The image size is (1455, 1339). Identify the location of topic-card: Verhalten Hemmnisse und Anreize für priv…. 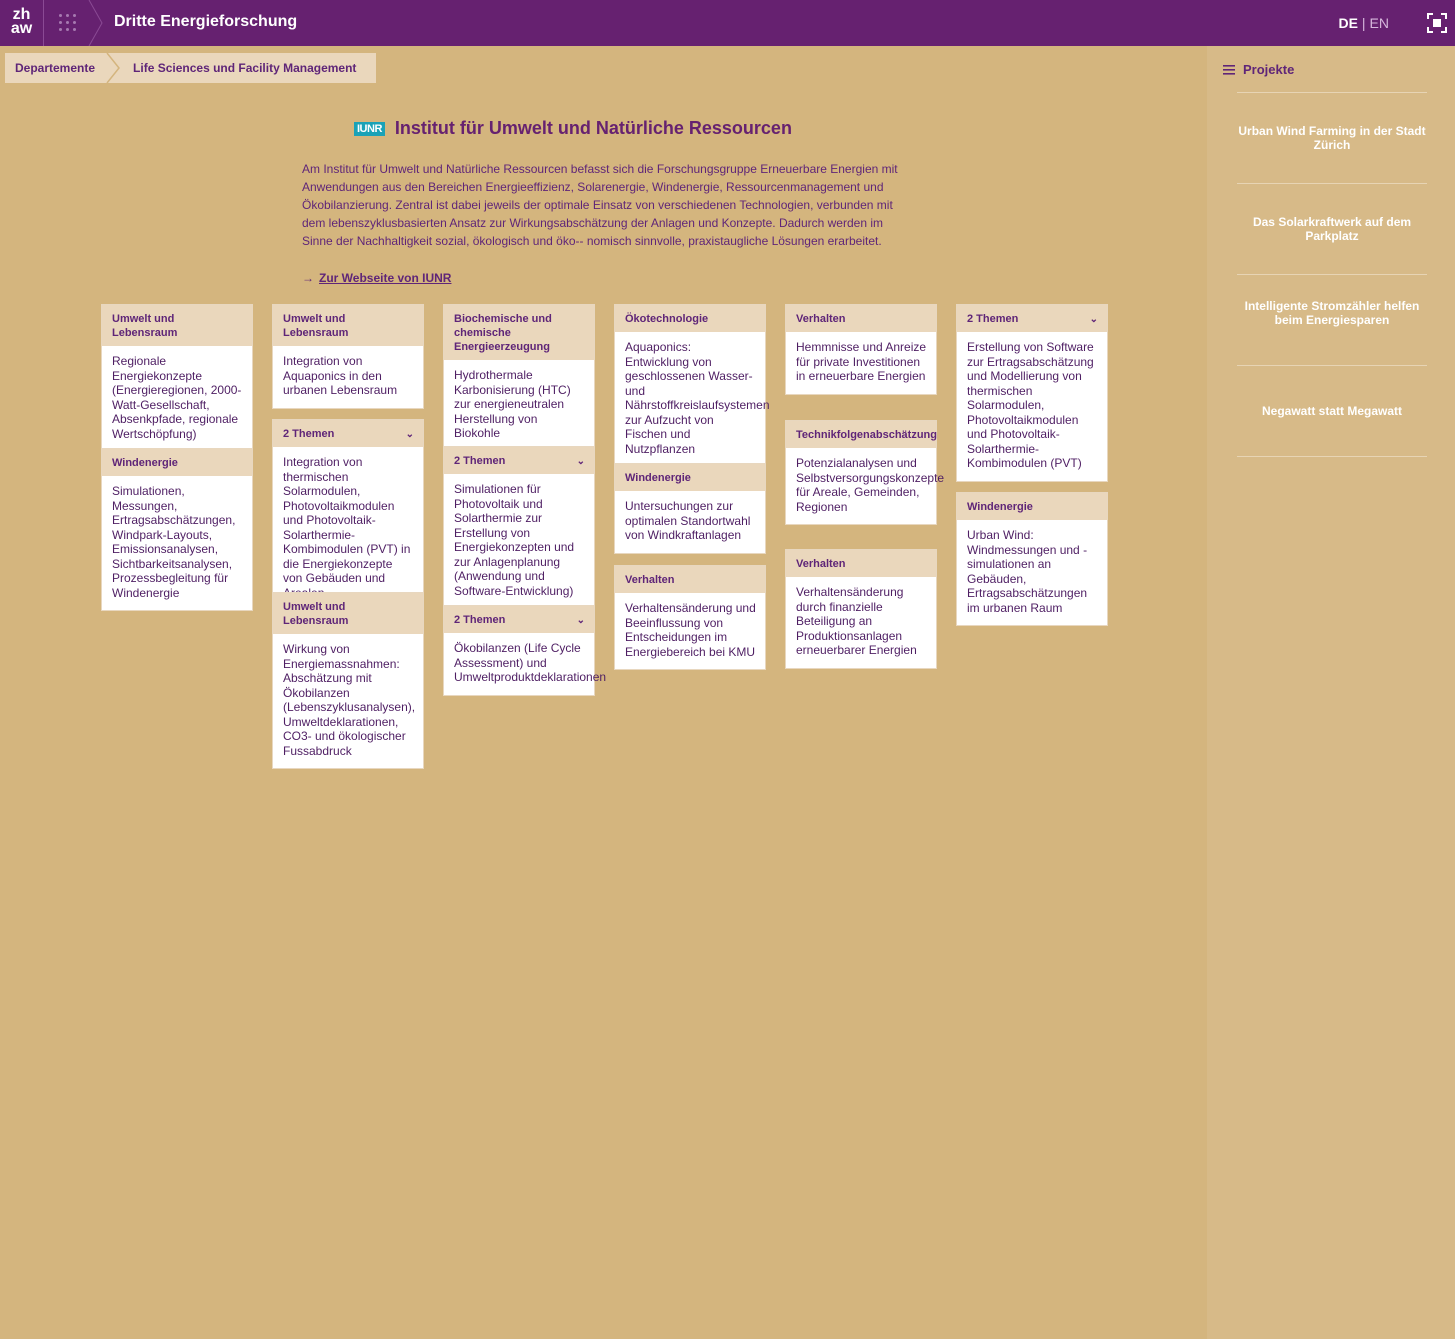
(861, 349).